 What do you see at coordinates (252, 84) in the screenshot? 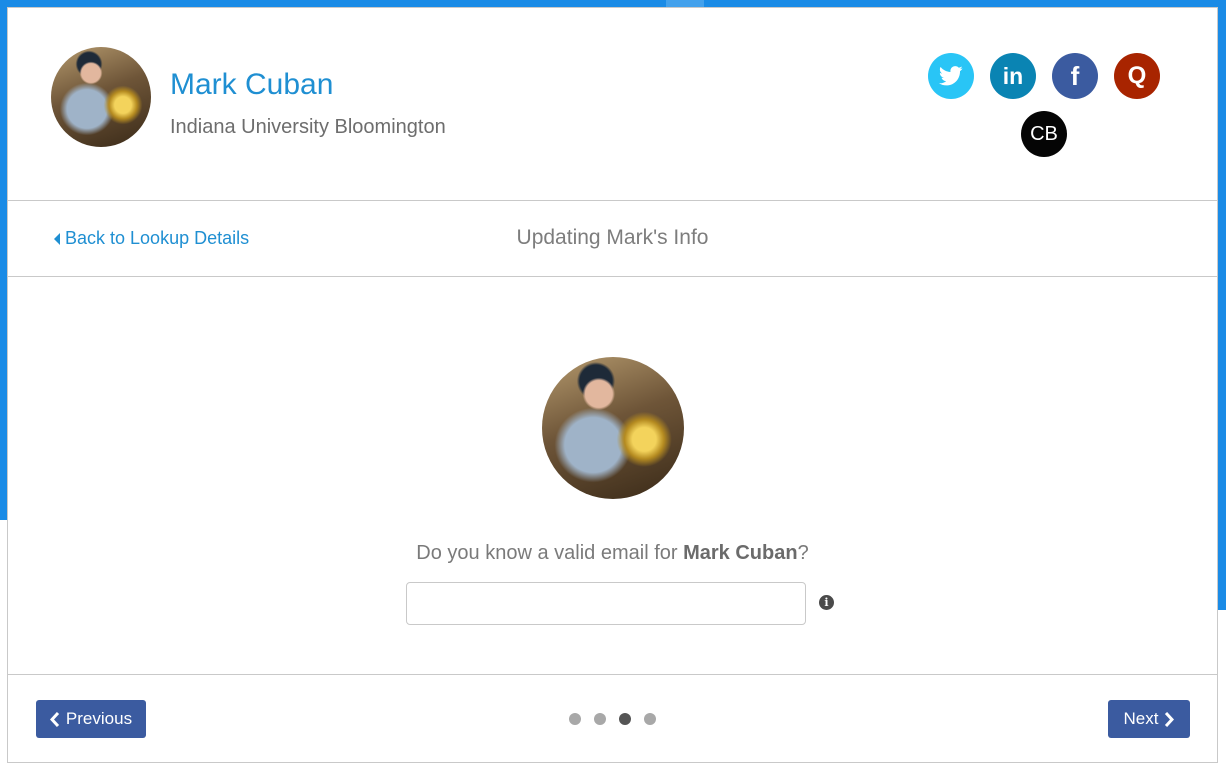
I see `profile-name: Mark Cuban` at bounding box center [252, 84].